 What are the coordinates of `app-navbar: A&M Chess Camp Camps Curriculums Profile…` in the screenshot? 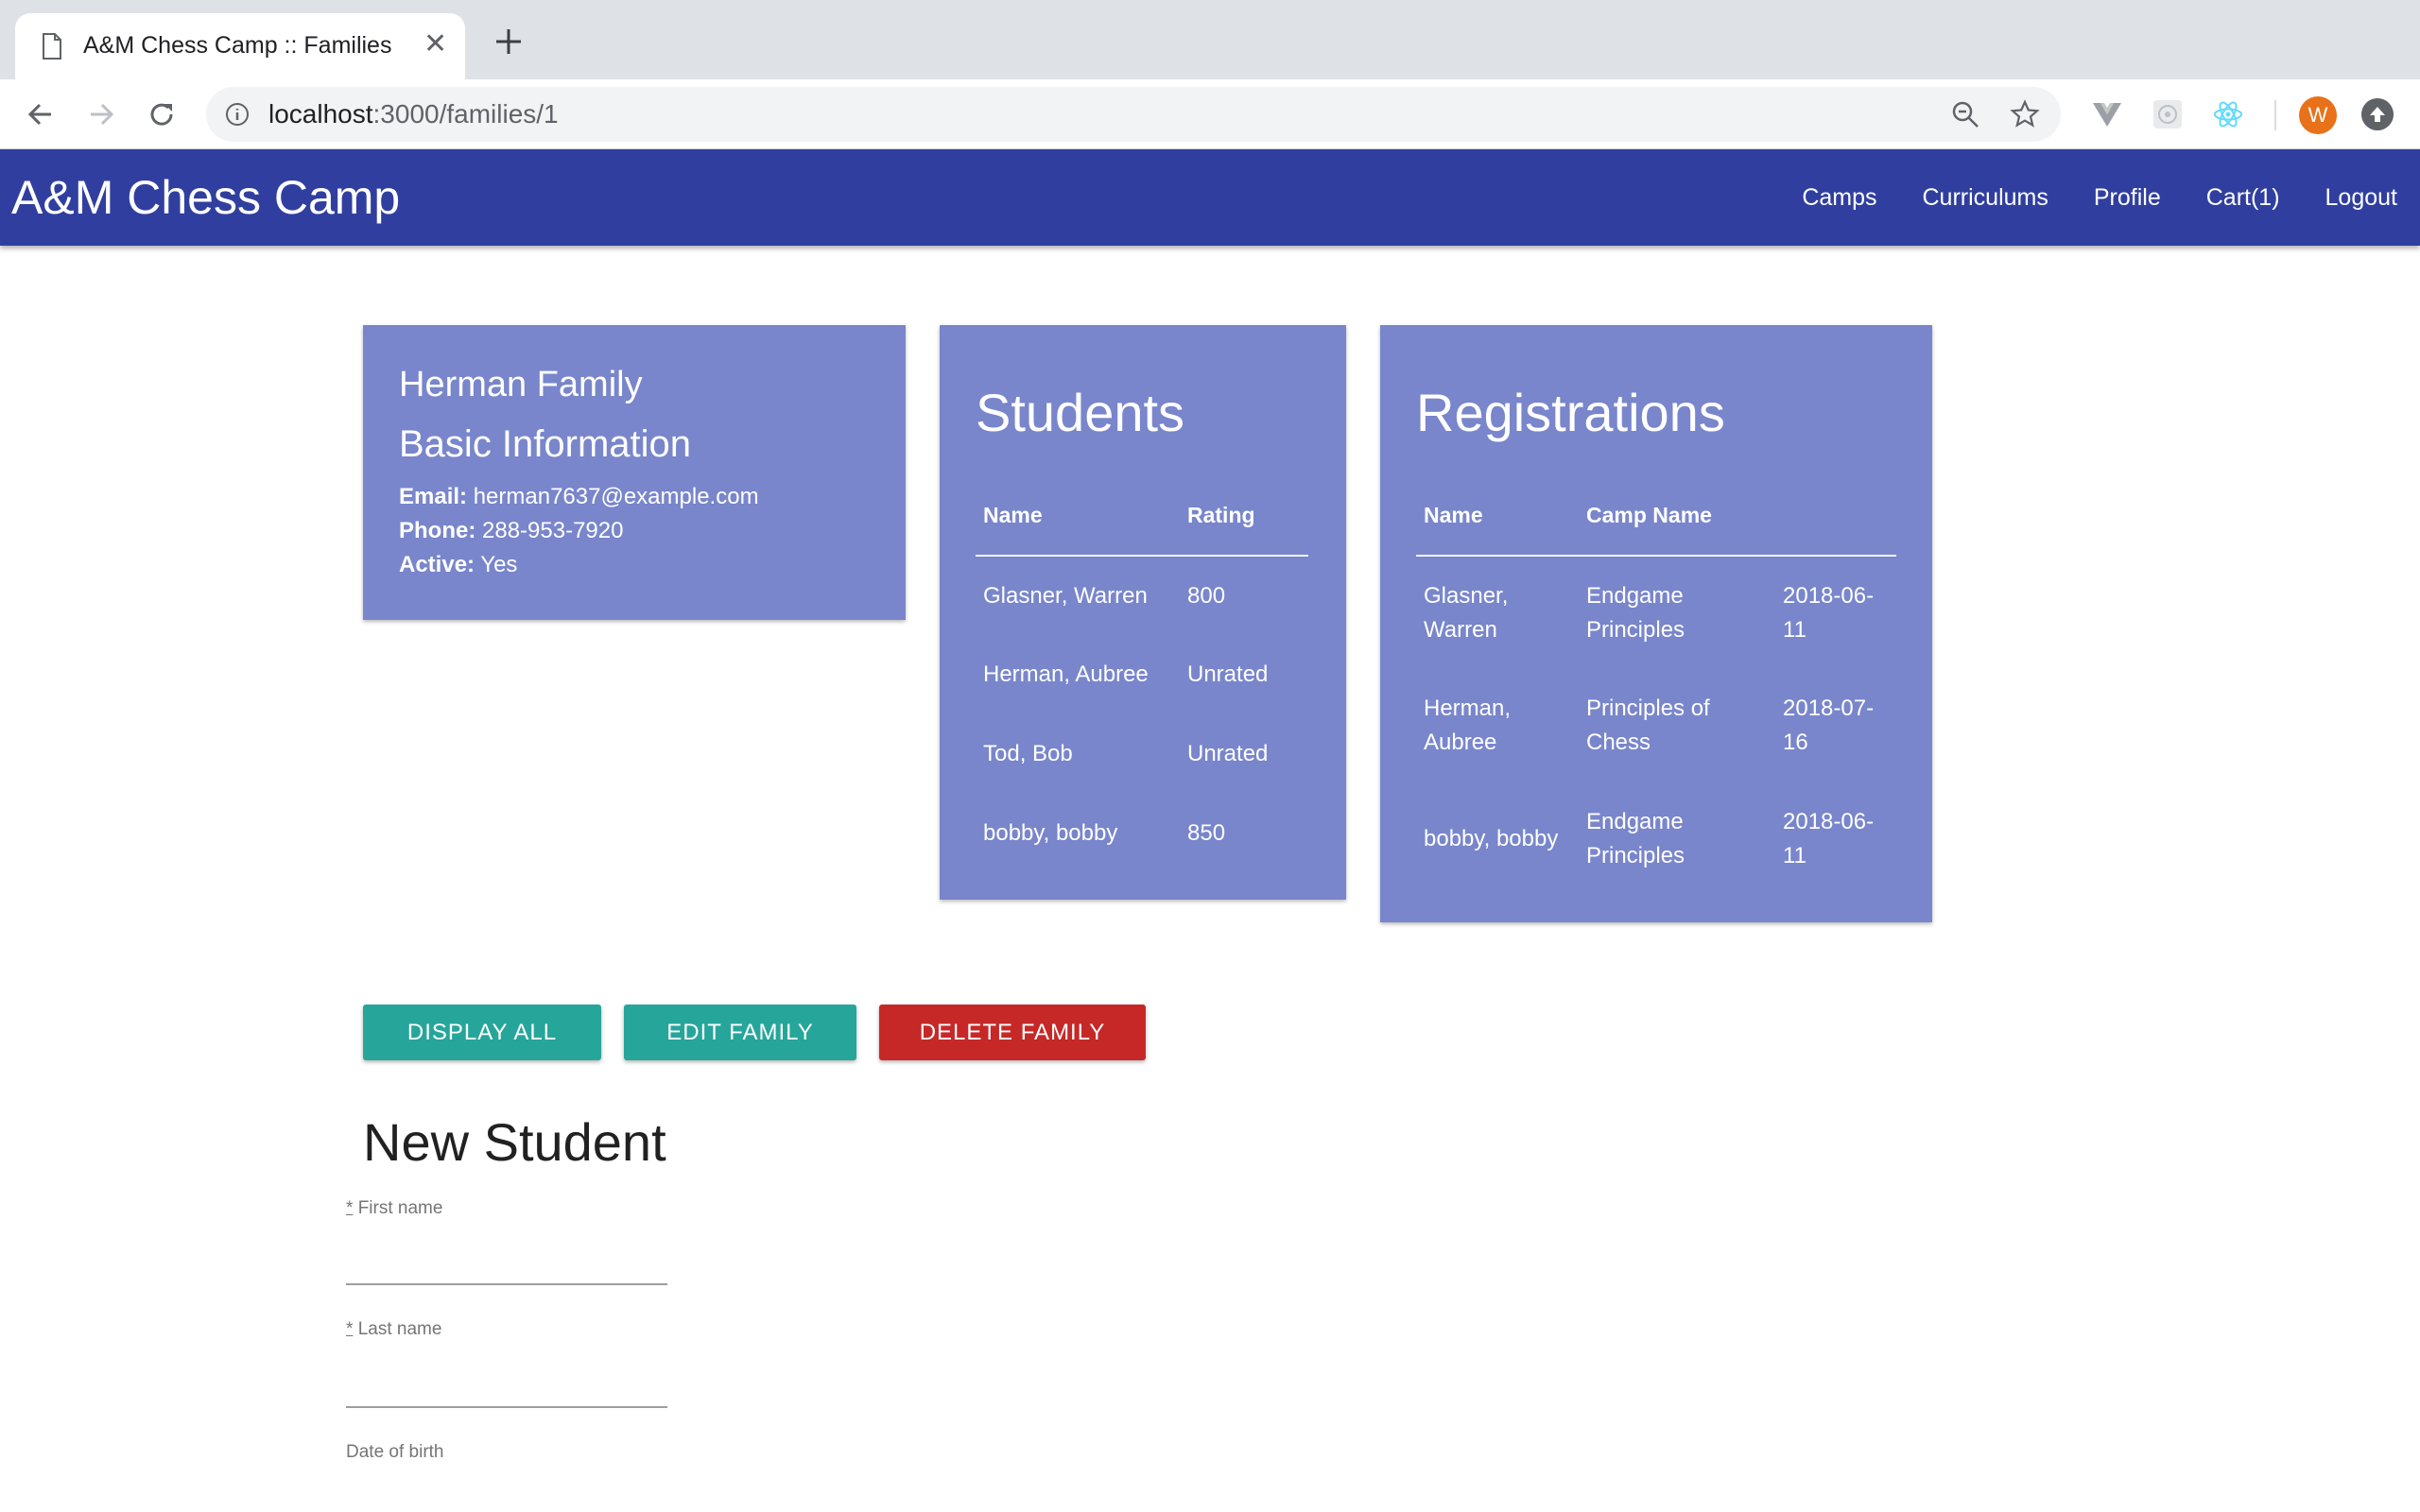 It's located at (1210, 197).